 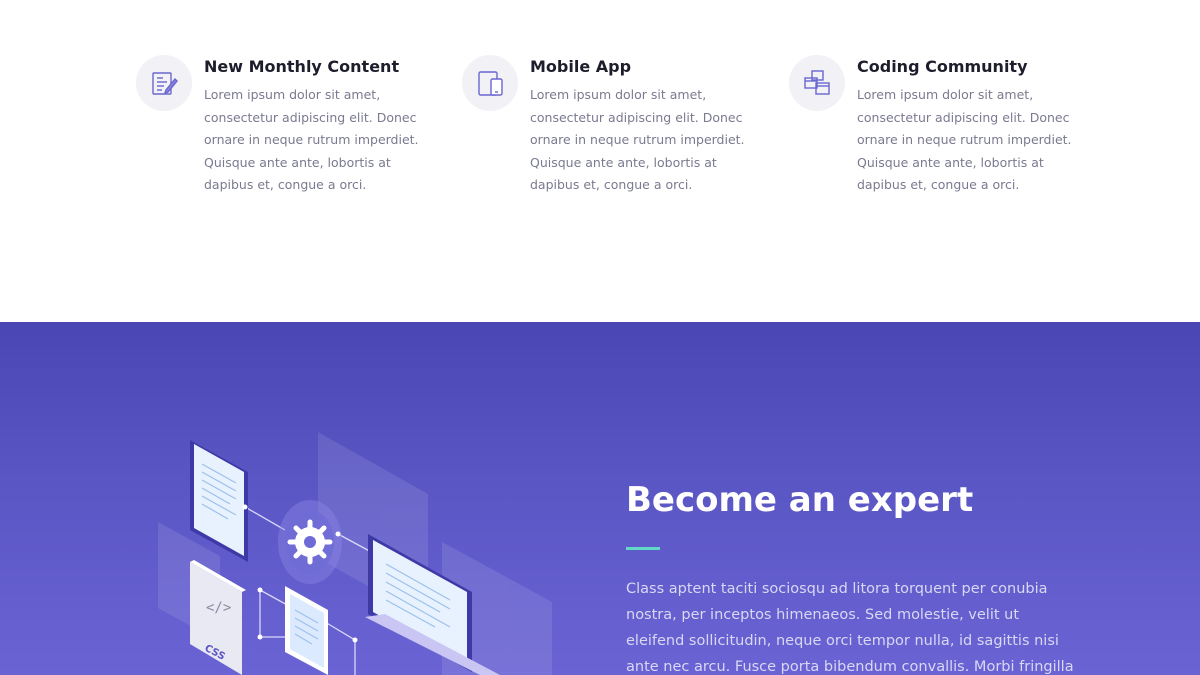 I want to click on code-file-card: </> CSS, so click(x=218, y=617).